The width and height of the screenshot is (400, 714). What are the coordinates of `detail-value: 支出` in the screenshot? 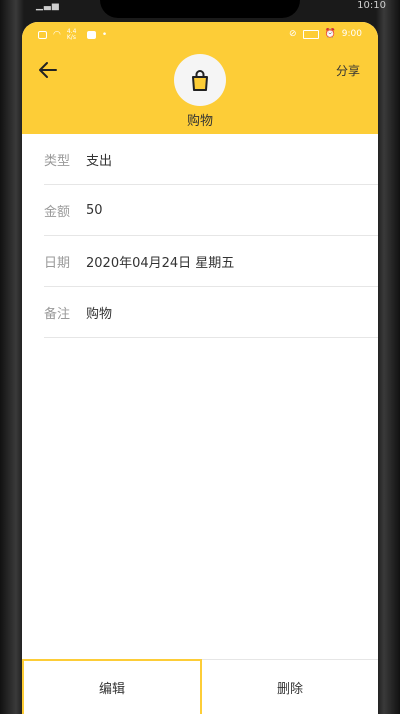 It's located at (99, 161).